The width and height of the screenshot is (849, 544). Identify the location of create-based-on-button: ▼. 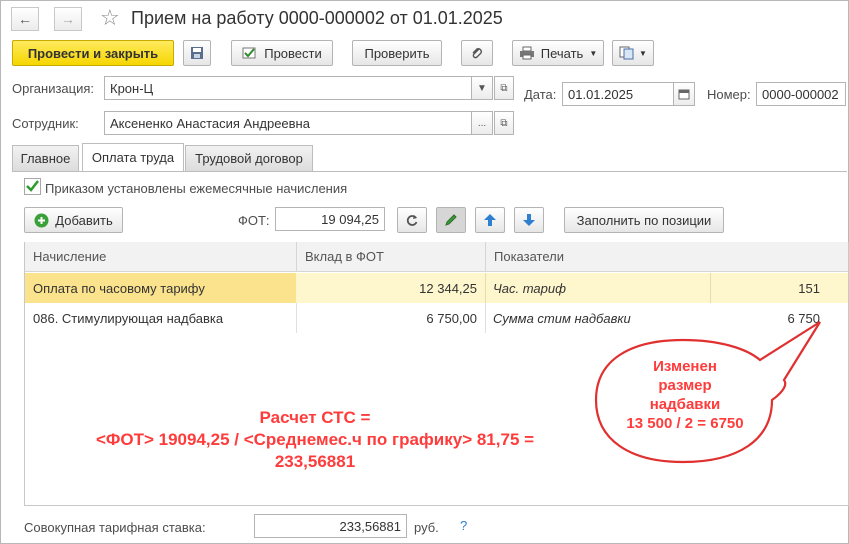
(633, 53).